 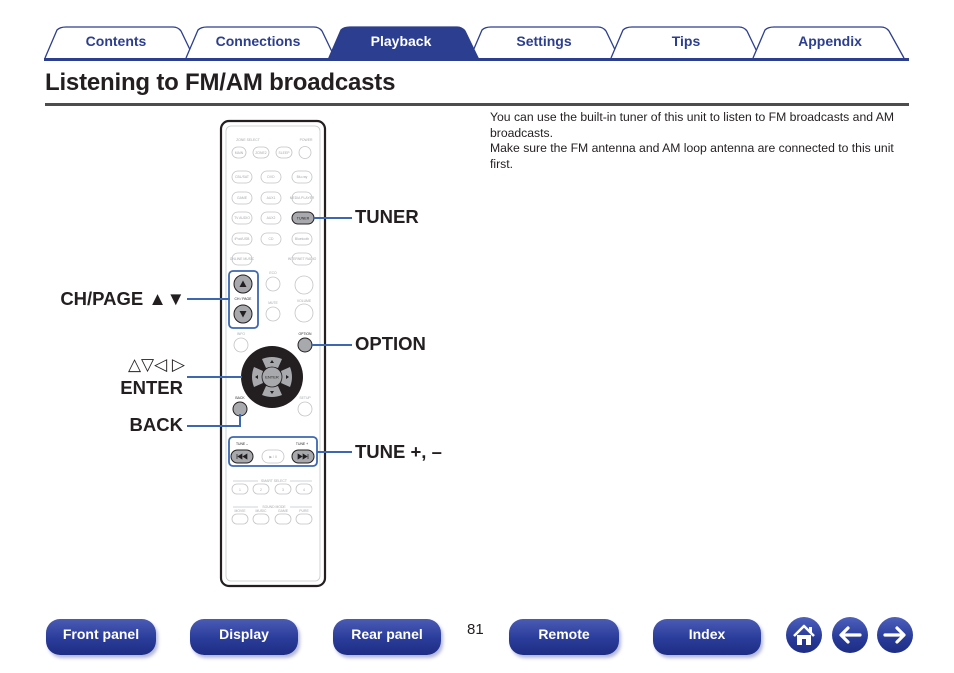 I want to click on remote-btn-dvd: DVD, so click(x=271, y=177).